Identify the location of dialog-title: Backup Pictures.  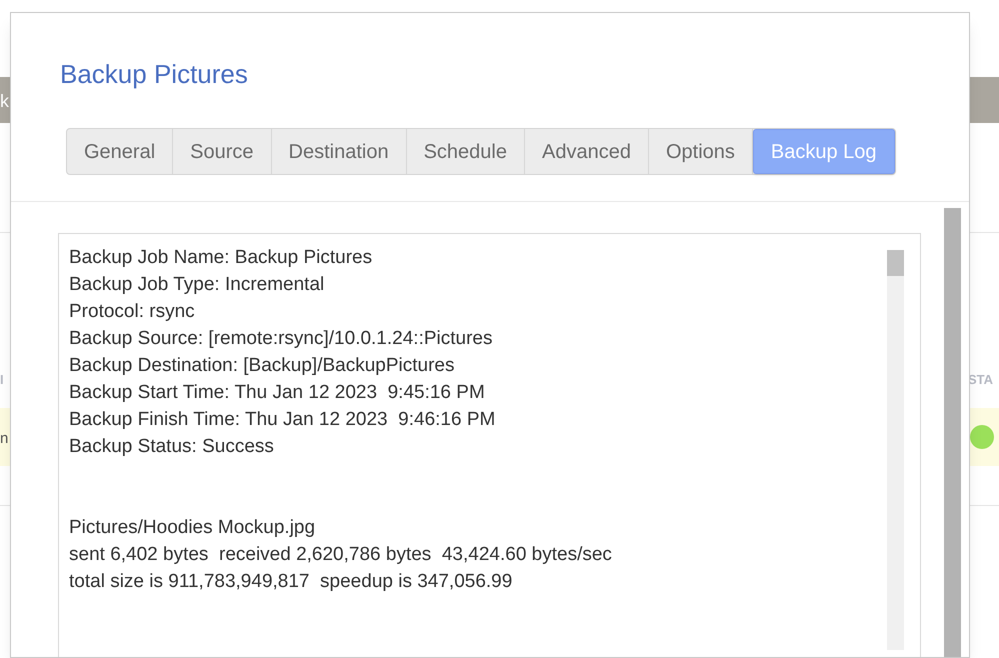
(154, 74).